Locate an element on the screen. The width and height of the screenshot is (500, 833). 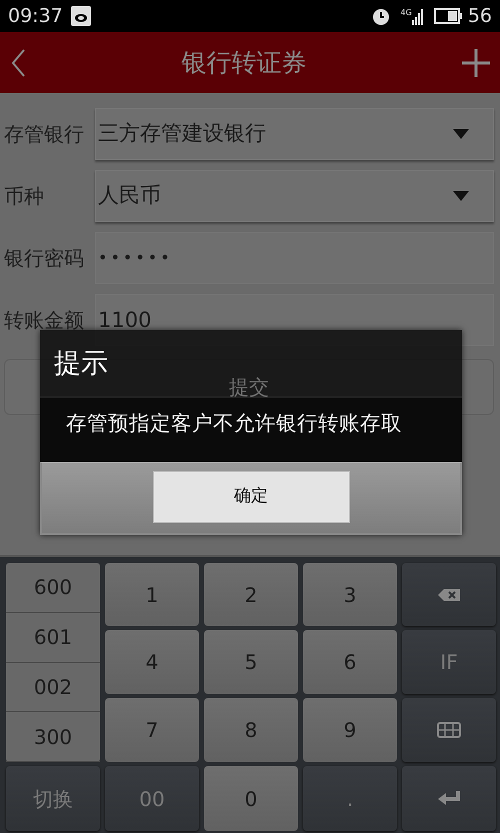
key: 9 is located at coordinates (350, 730).